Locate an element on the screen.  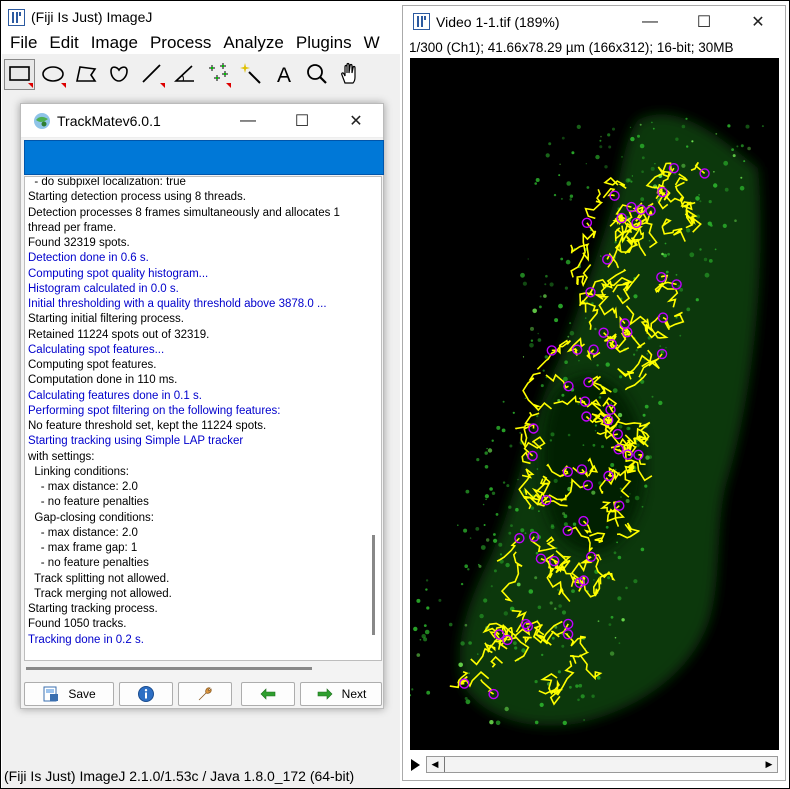
log-line: Histogram calculated in 0.0 s. is located at coordinates (103, 288).